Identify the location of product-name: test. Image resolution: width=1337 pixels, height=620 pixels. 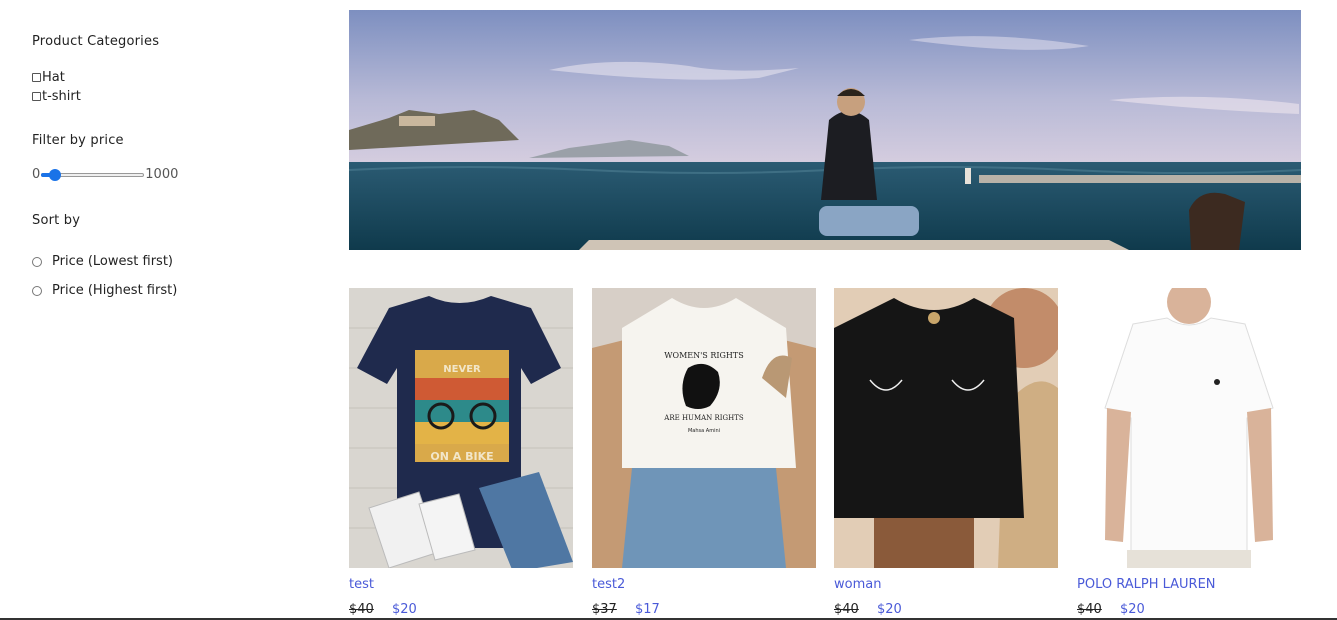
(361, 584).